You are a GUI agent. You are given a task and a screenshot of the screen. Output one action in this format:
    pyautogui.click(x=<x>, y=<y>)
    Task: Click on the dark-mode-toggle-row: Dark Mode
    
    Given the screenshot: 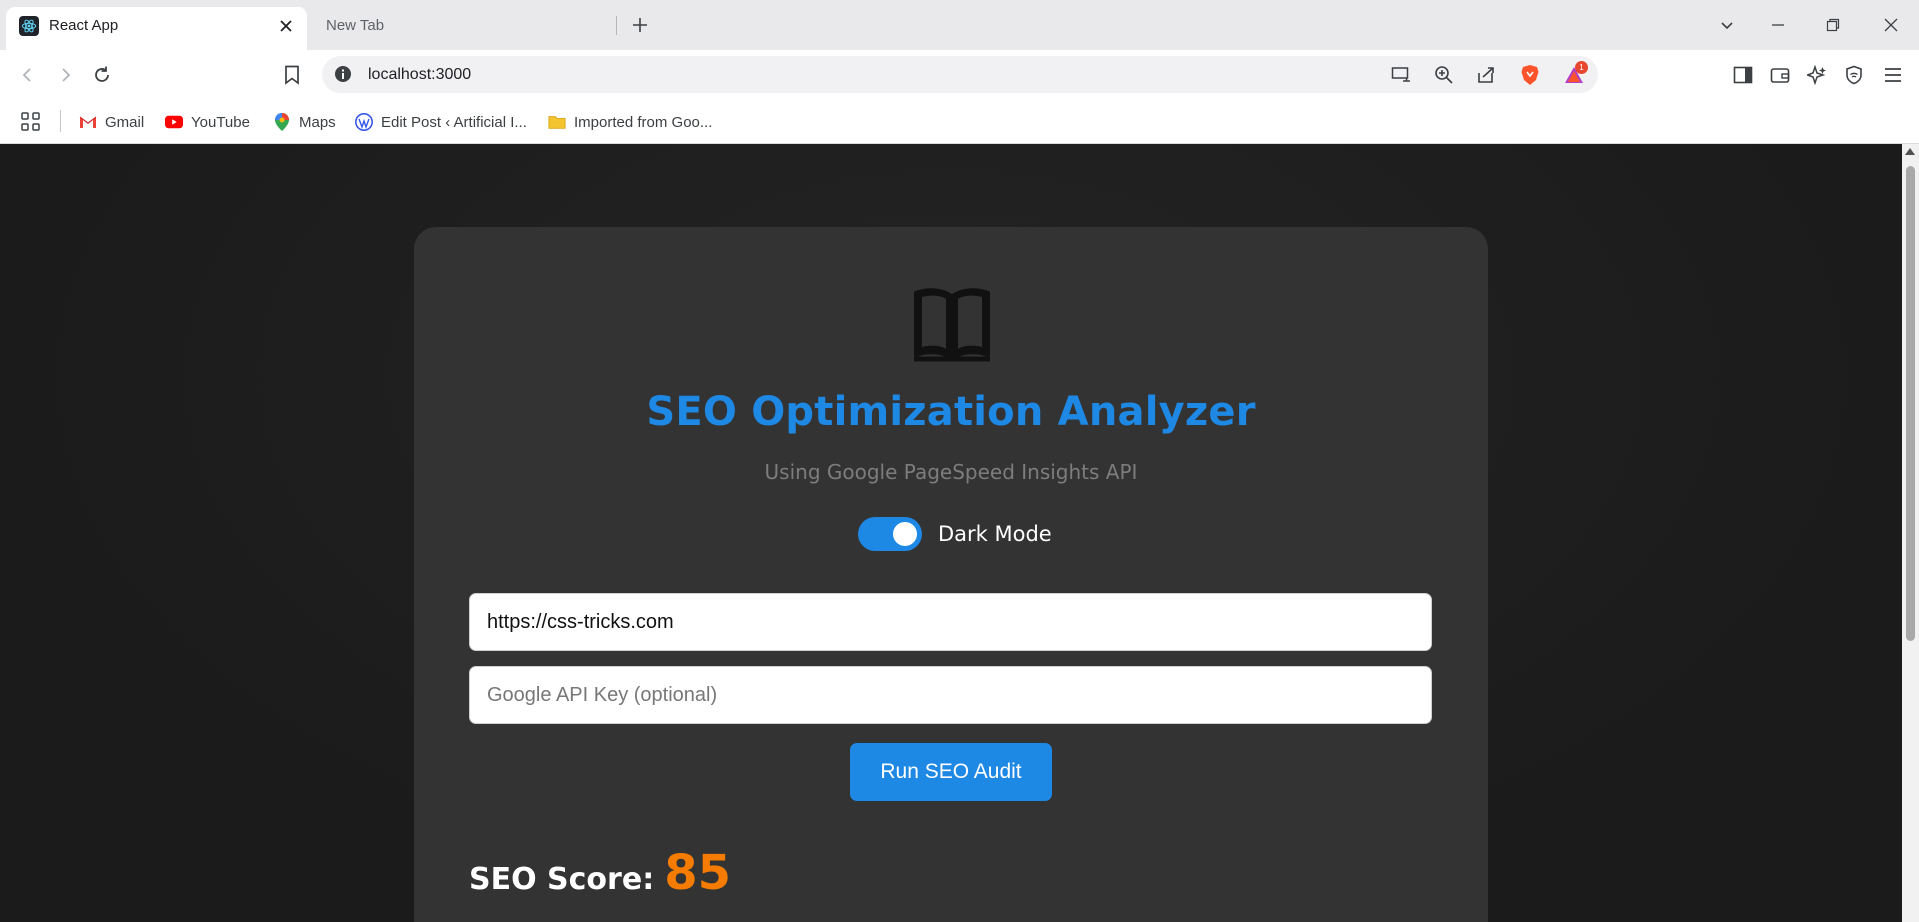 What is the action you would take?
    pyautogui.click(x=955, y=534)
    